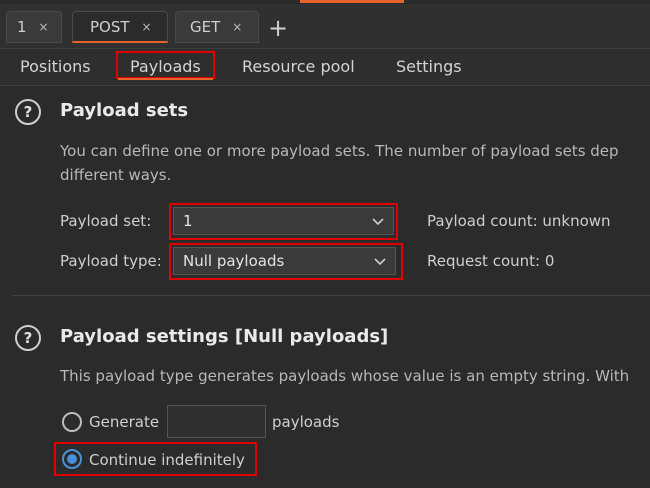 Image resolution: width=650 pixels, height=488 pixels. Describe the element at coordinates (167, 460) in the screenshot. I see `continue-indefinitely-label: Continue indefinitely` at that location.